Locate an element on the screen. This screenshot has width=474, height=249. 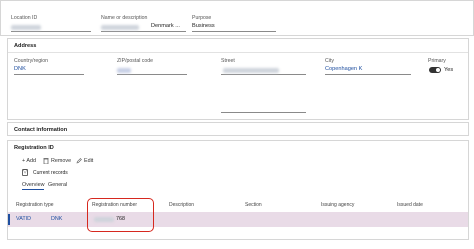
col-issuing-agency: Issuing agency is located at coordinates (337, 205).